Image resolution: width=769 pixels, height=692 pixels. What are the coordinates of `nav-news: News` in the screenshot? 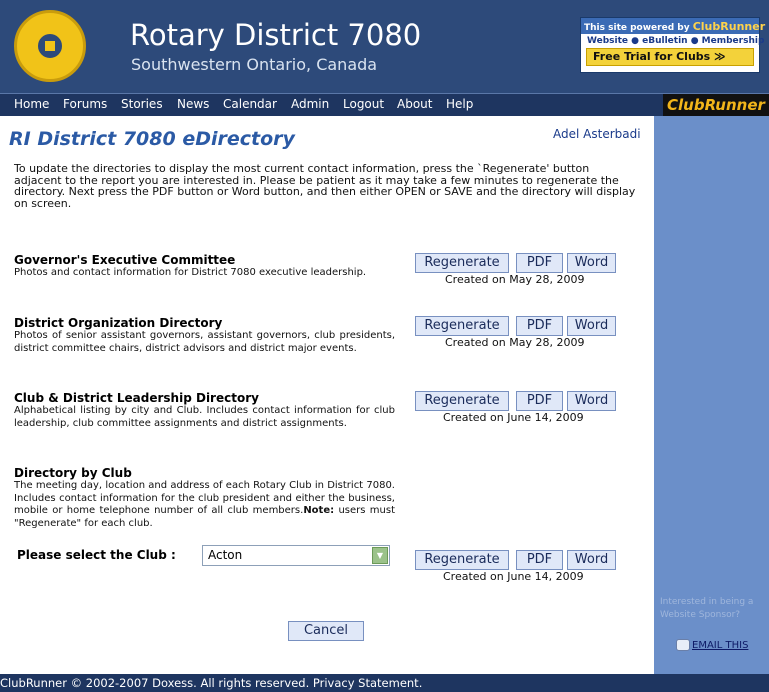 It's located at (193, 104).